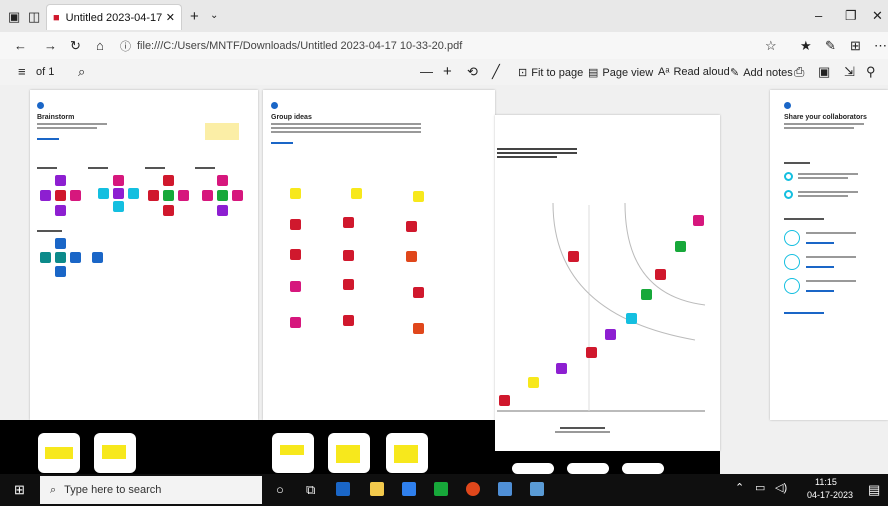 The width and height of the screenshot is (888, 506). Describe the element at coordinates (426, 71) in the screenshot. I see `zoom-out-icon: —` at that location.